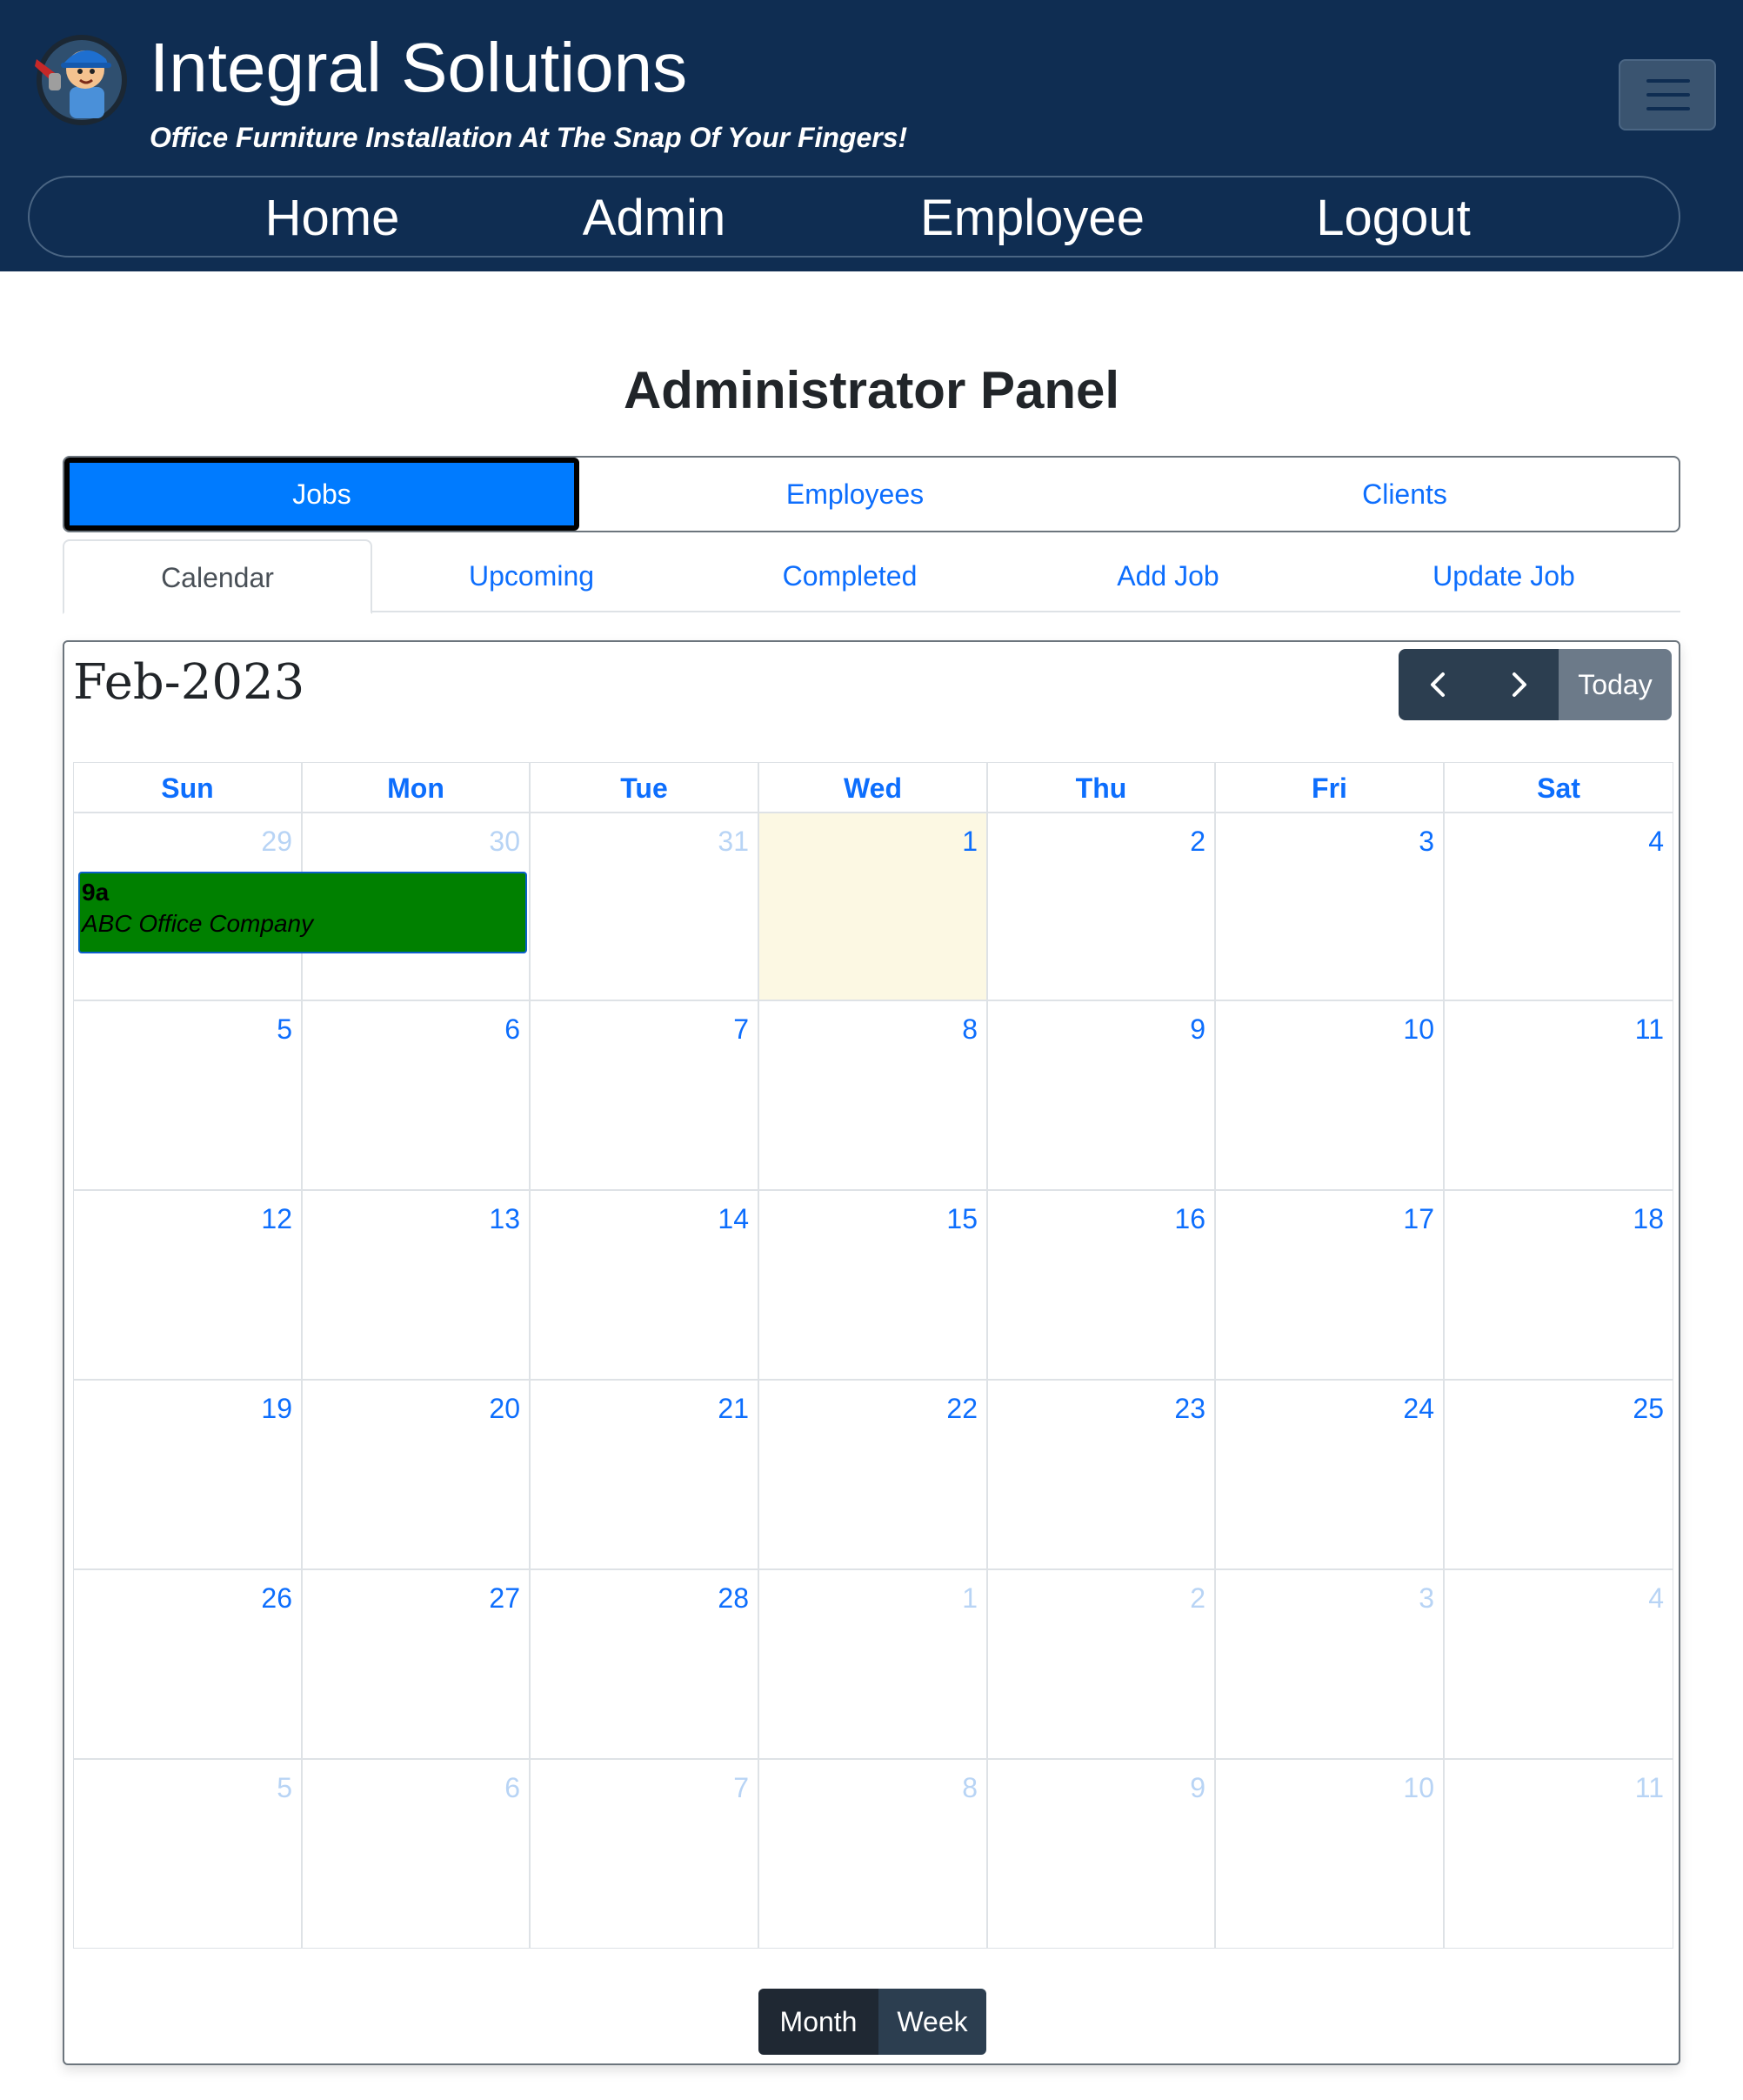 The image size is (1743, 2100). Describe the element at coordinates (187, 1285) in the screenshot. I see `day-cell: 12` at that location.